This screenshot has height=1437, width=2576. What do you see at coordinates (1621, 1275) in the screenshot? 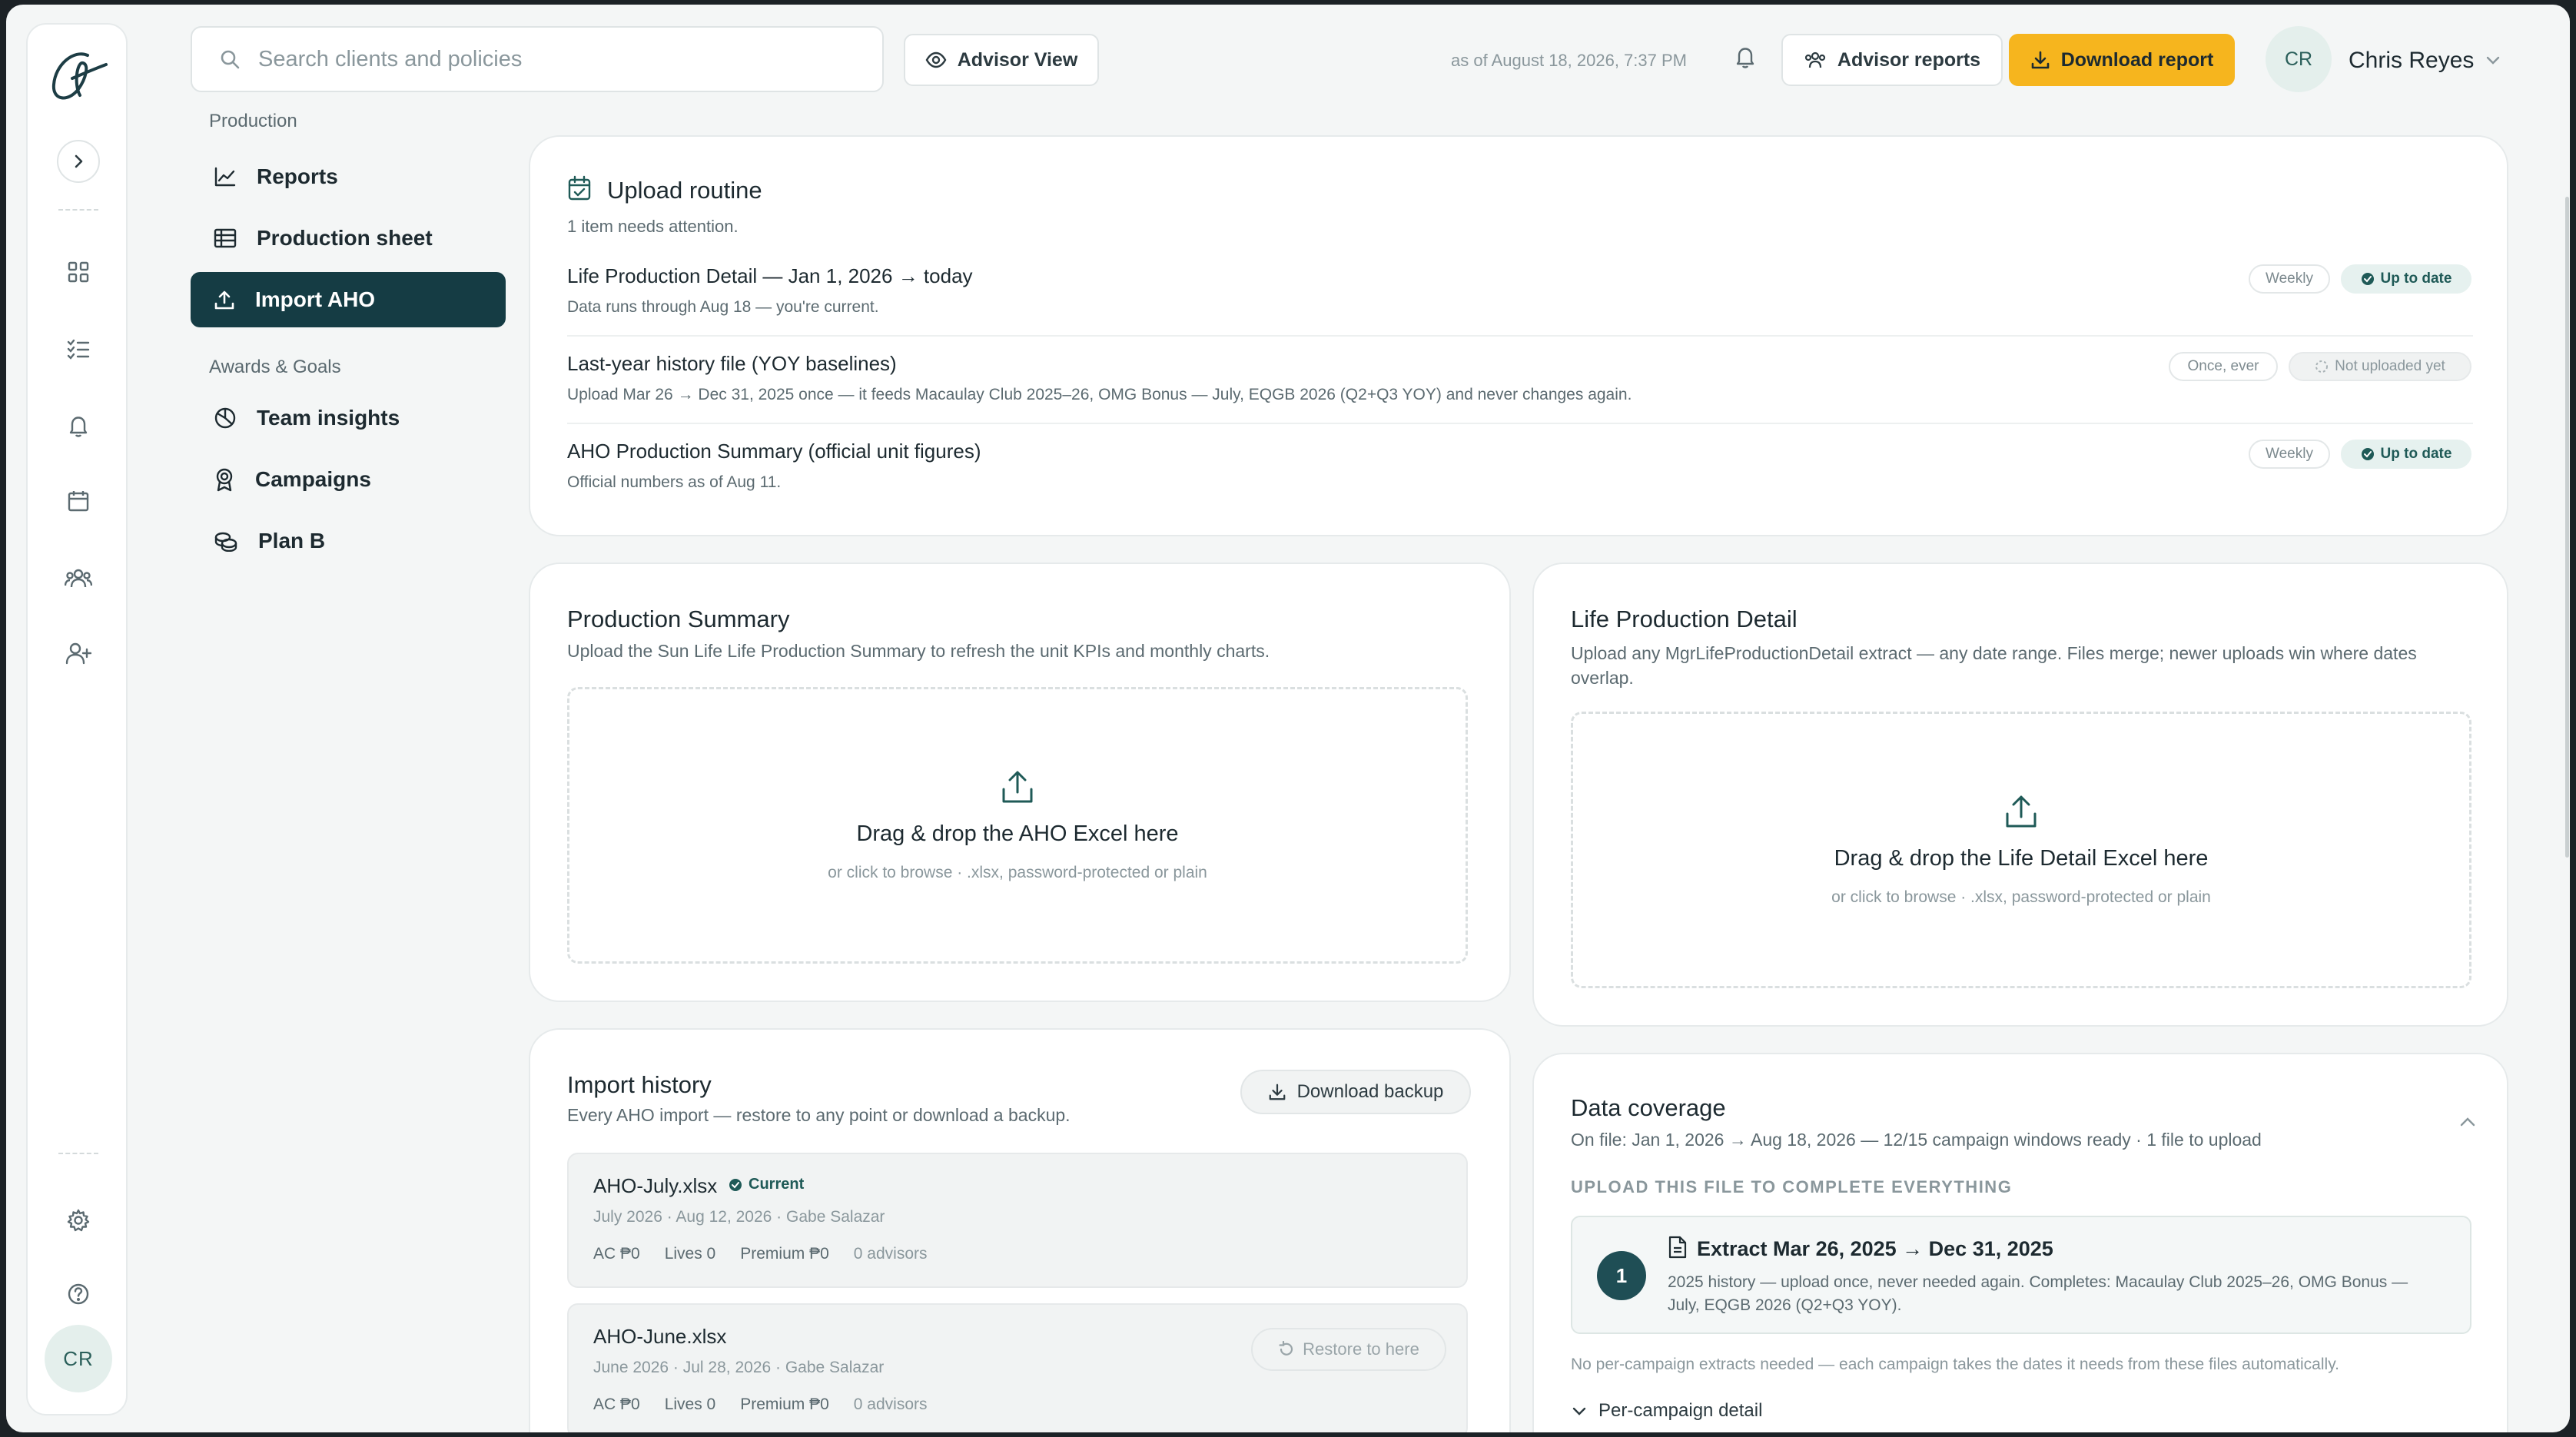
I see `step-number: 1` at bounding box center [1621, 1275].